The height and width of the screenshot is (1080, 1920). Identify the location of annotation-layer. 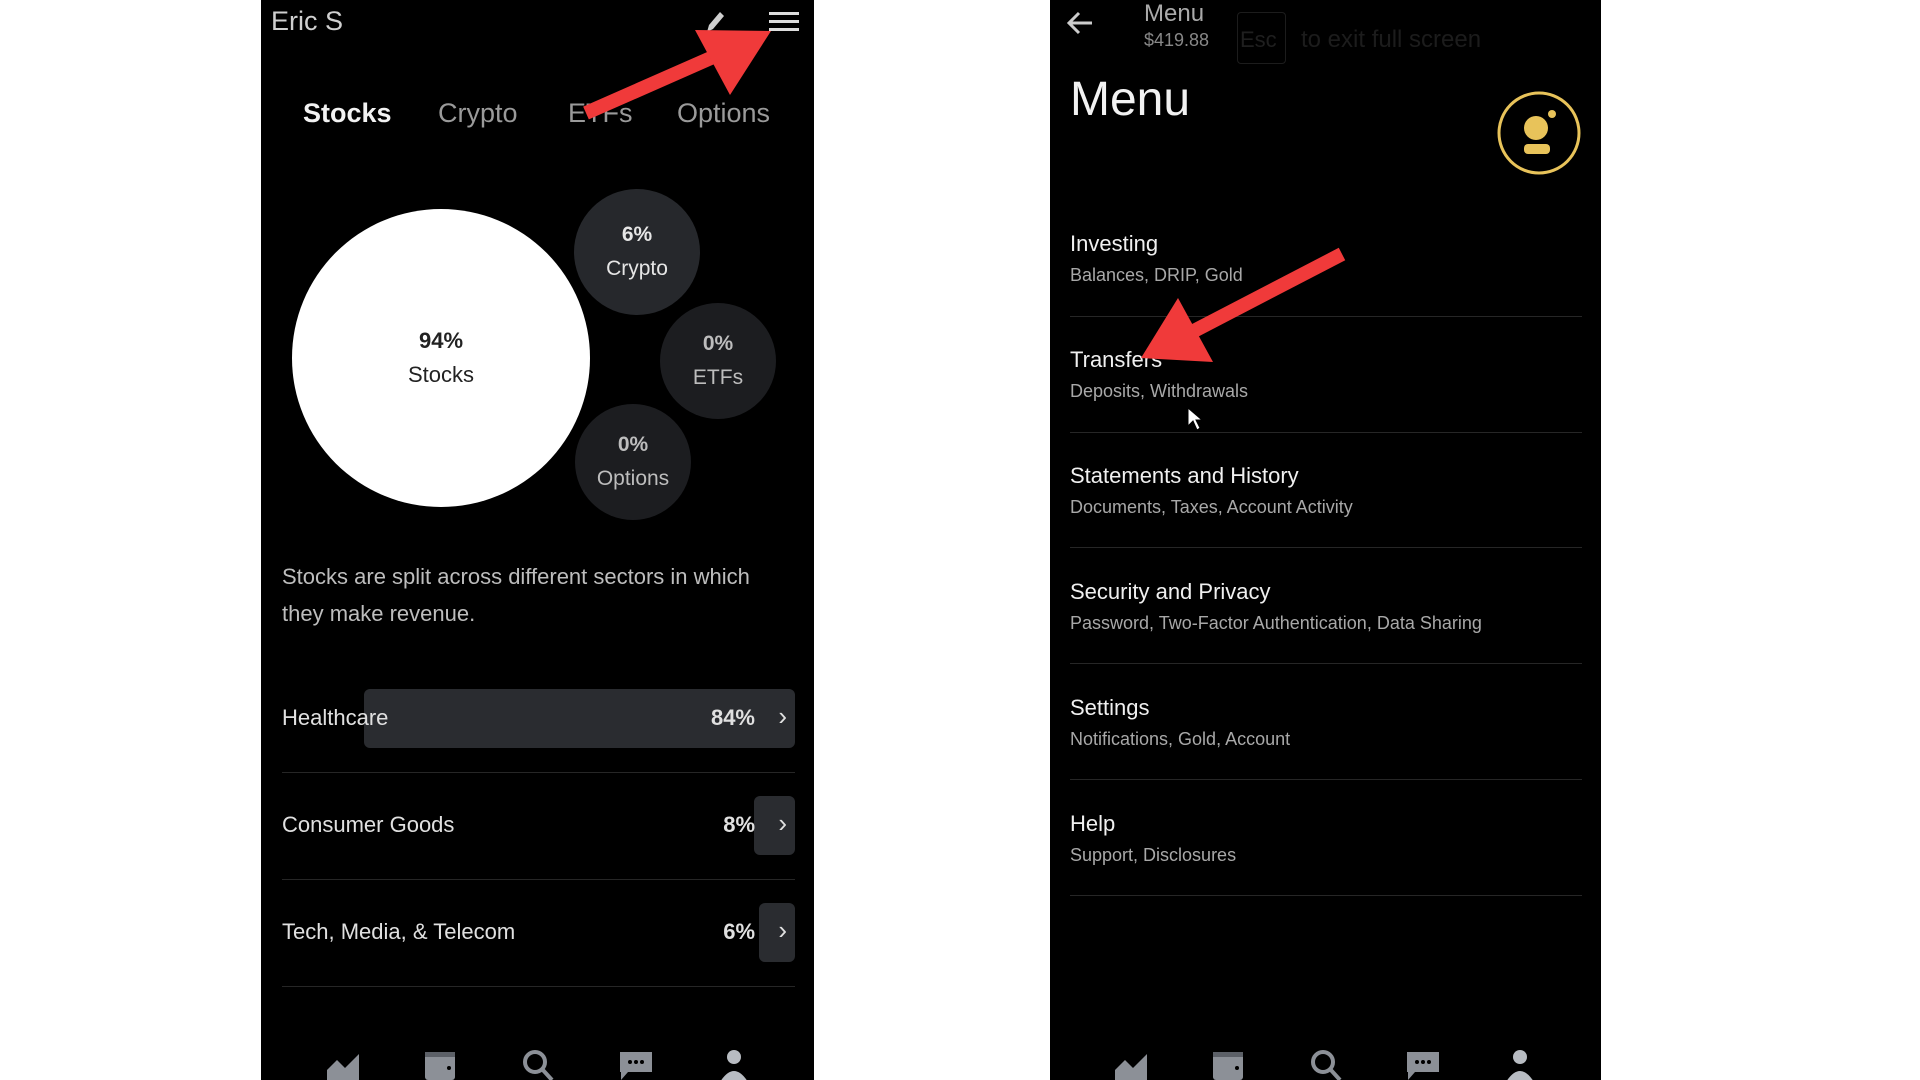
(964, 196).